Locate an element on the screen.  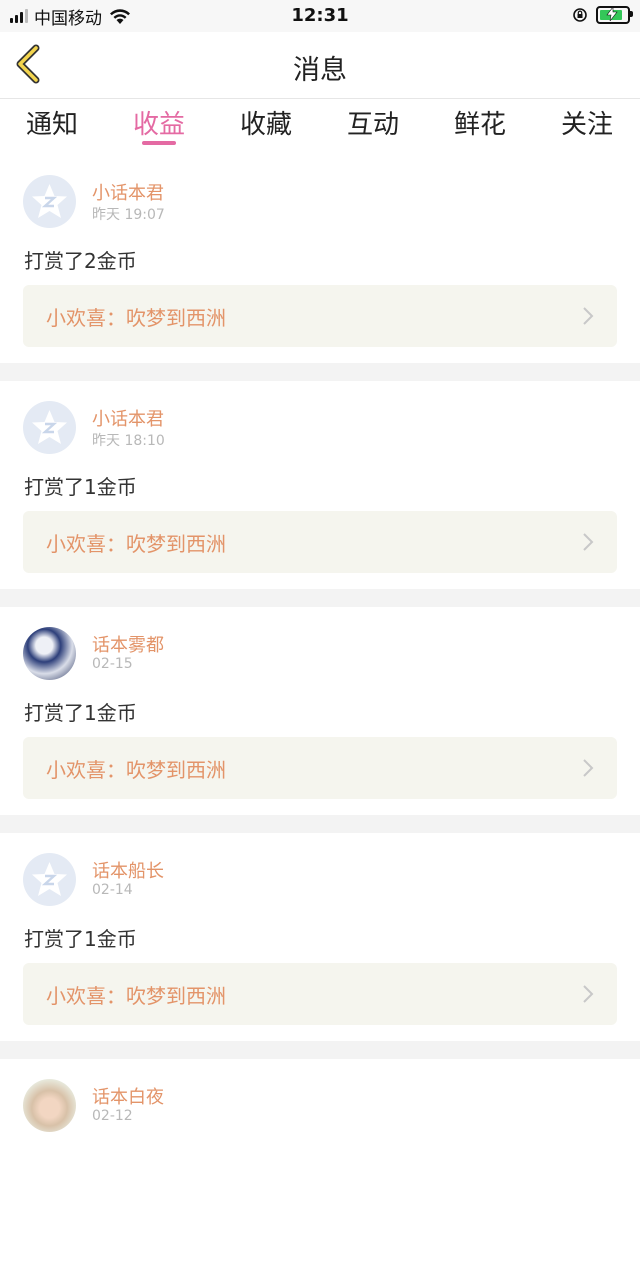
battery-icon is located at coordinates (614, 15).